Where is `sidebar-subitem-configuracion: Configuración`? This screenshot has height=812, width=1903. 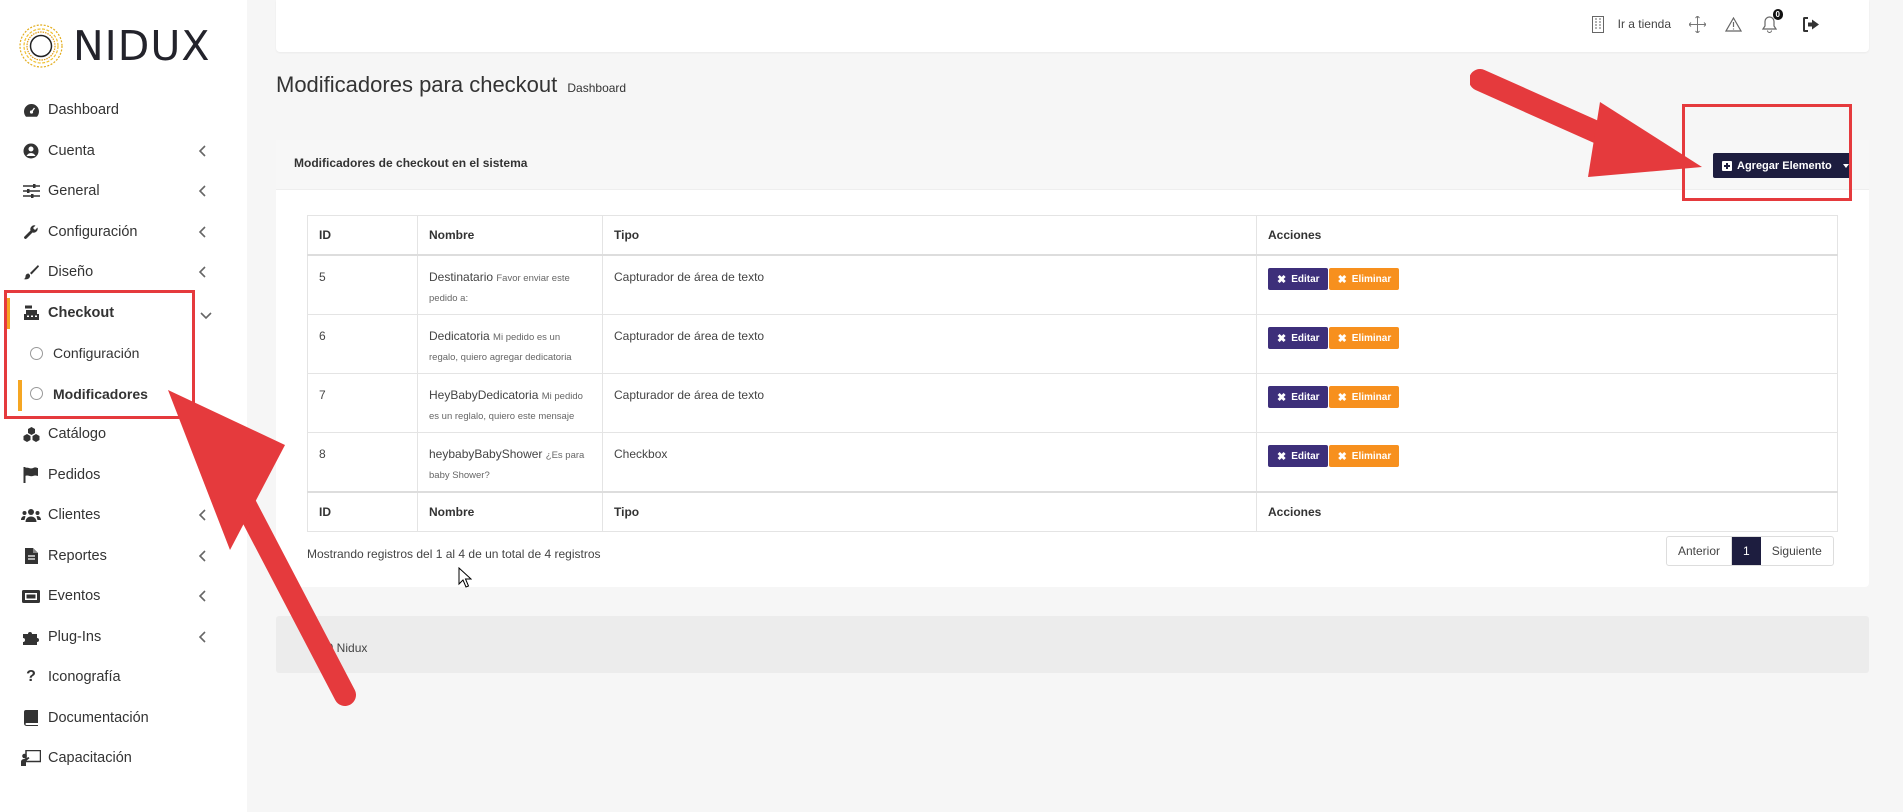 sidebar-subitem-configuracion: Configuración is located at coordinates (123, 353).